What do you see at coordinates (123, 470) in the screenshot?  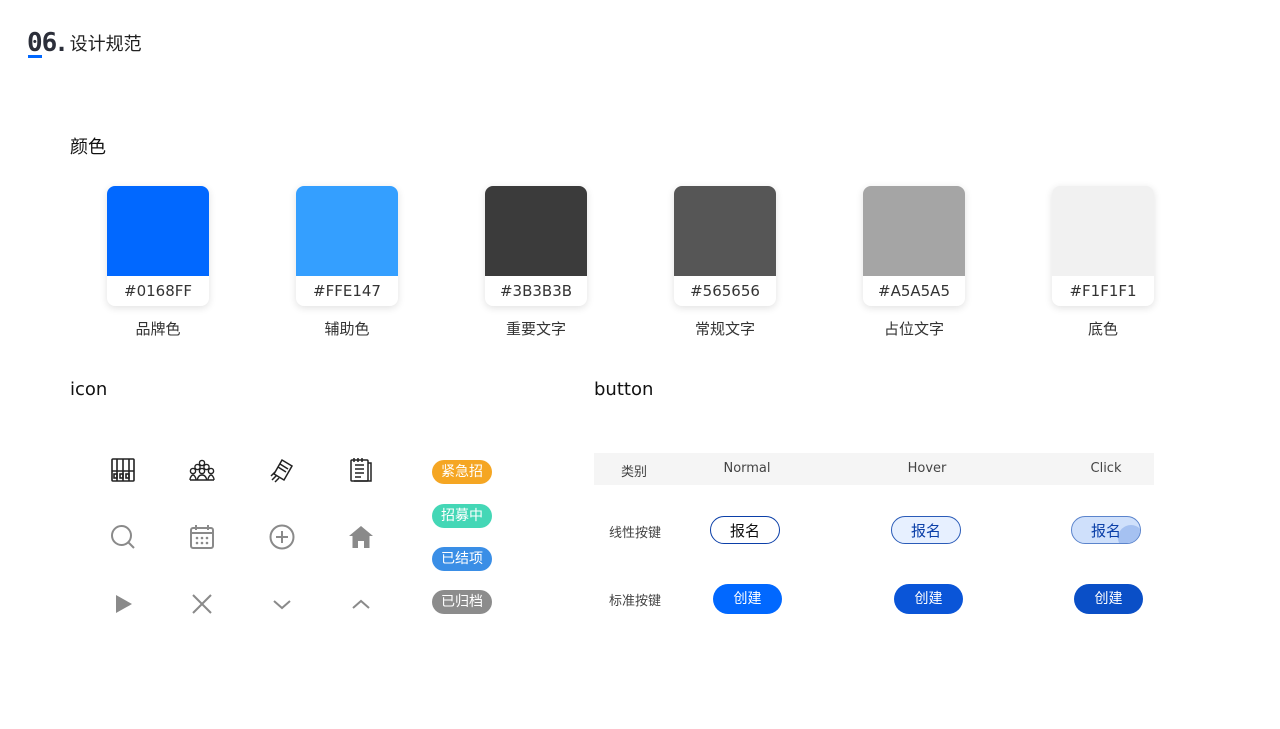 I see `building-icon` at bounding box center [123, 470].